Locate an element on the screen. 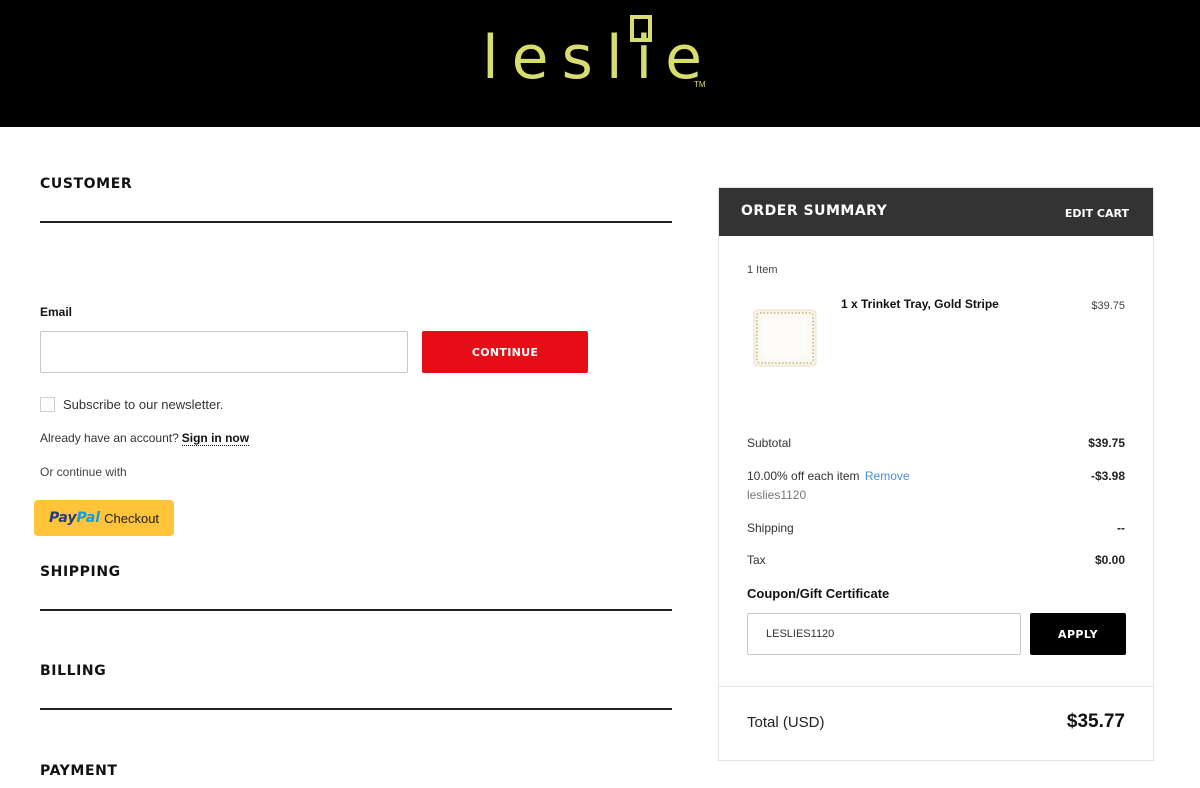  item-count: 1 Item is located at coordinates (762, 270).